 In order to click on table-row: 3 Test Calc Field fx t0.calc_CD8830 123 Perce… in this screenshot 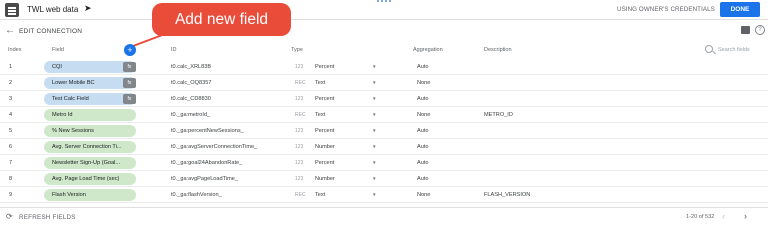, I will do `click(384, 99)`.